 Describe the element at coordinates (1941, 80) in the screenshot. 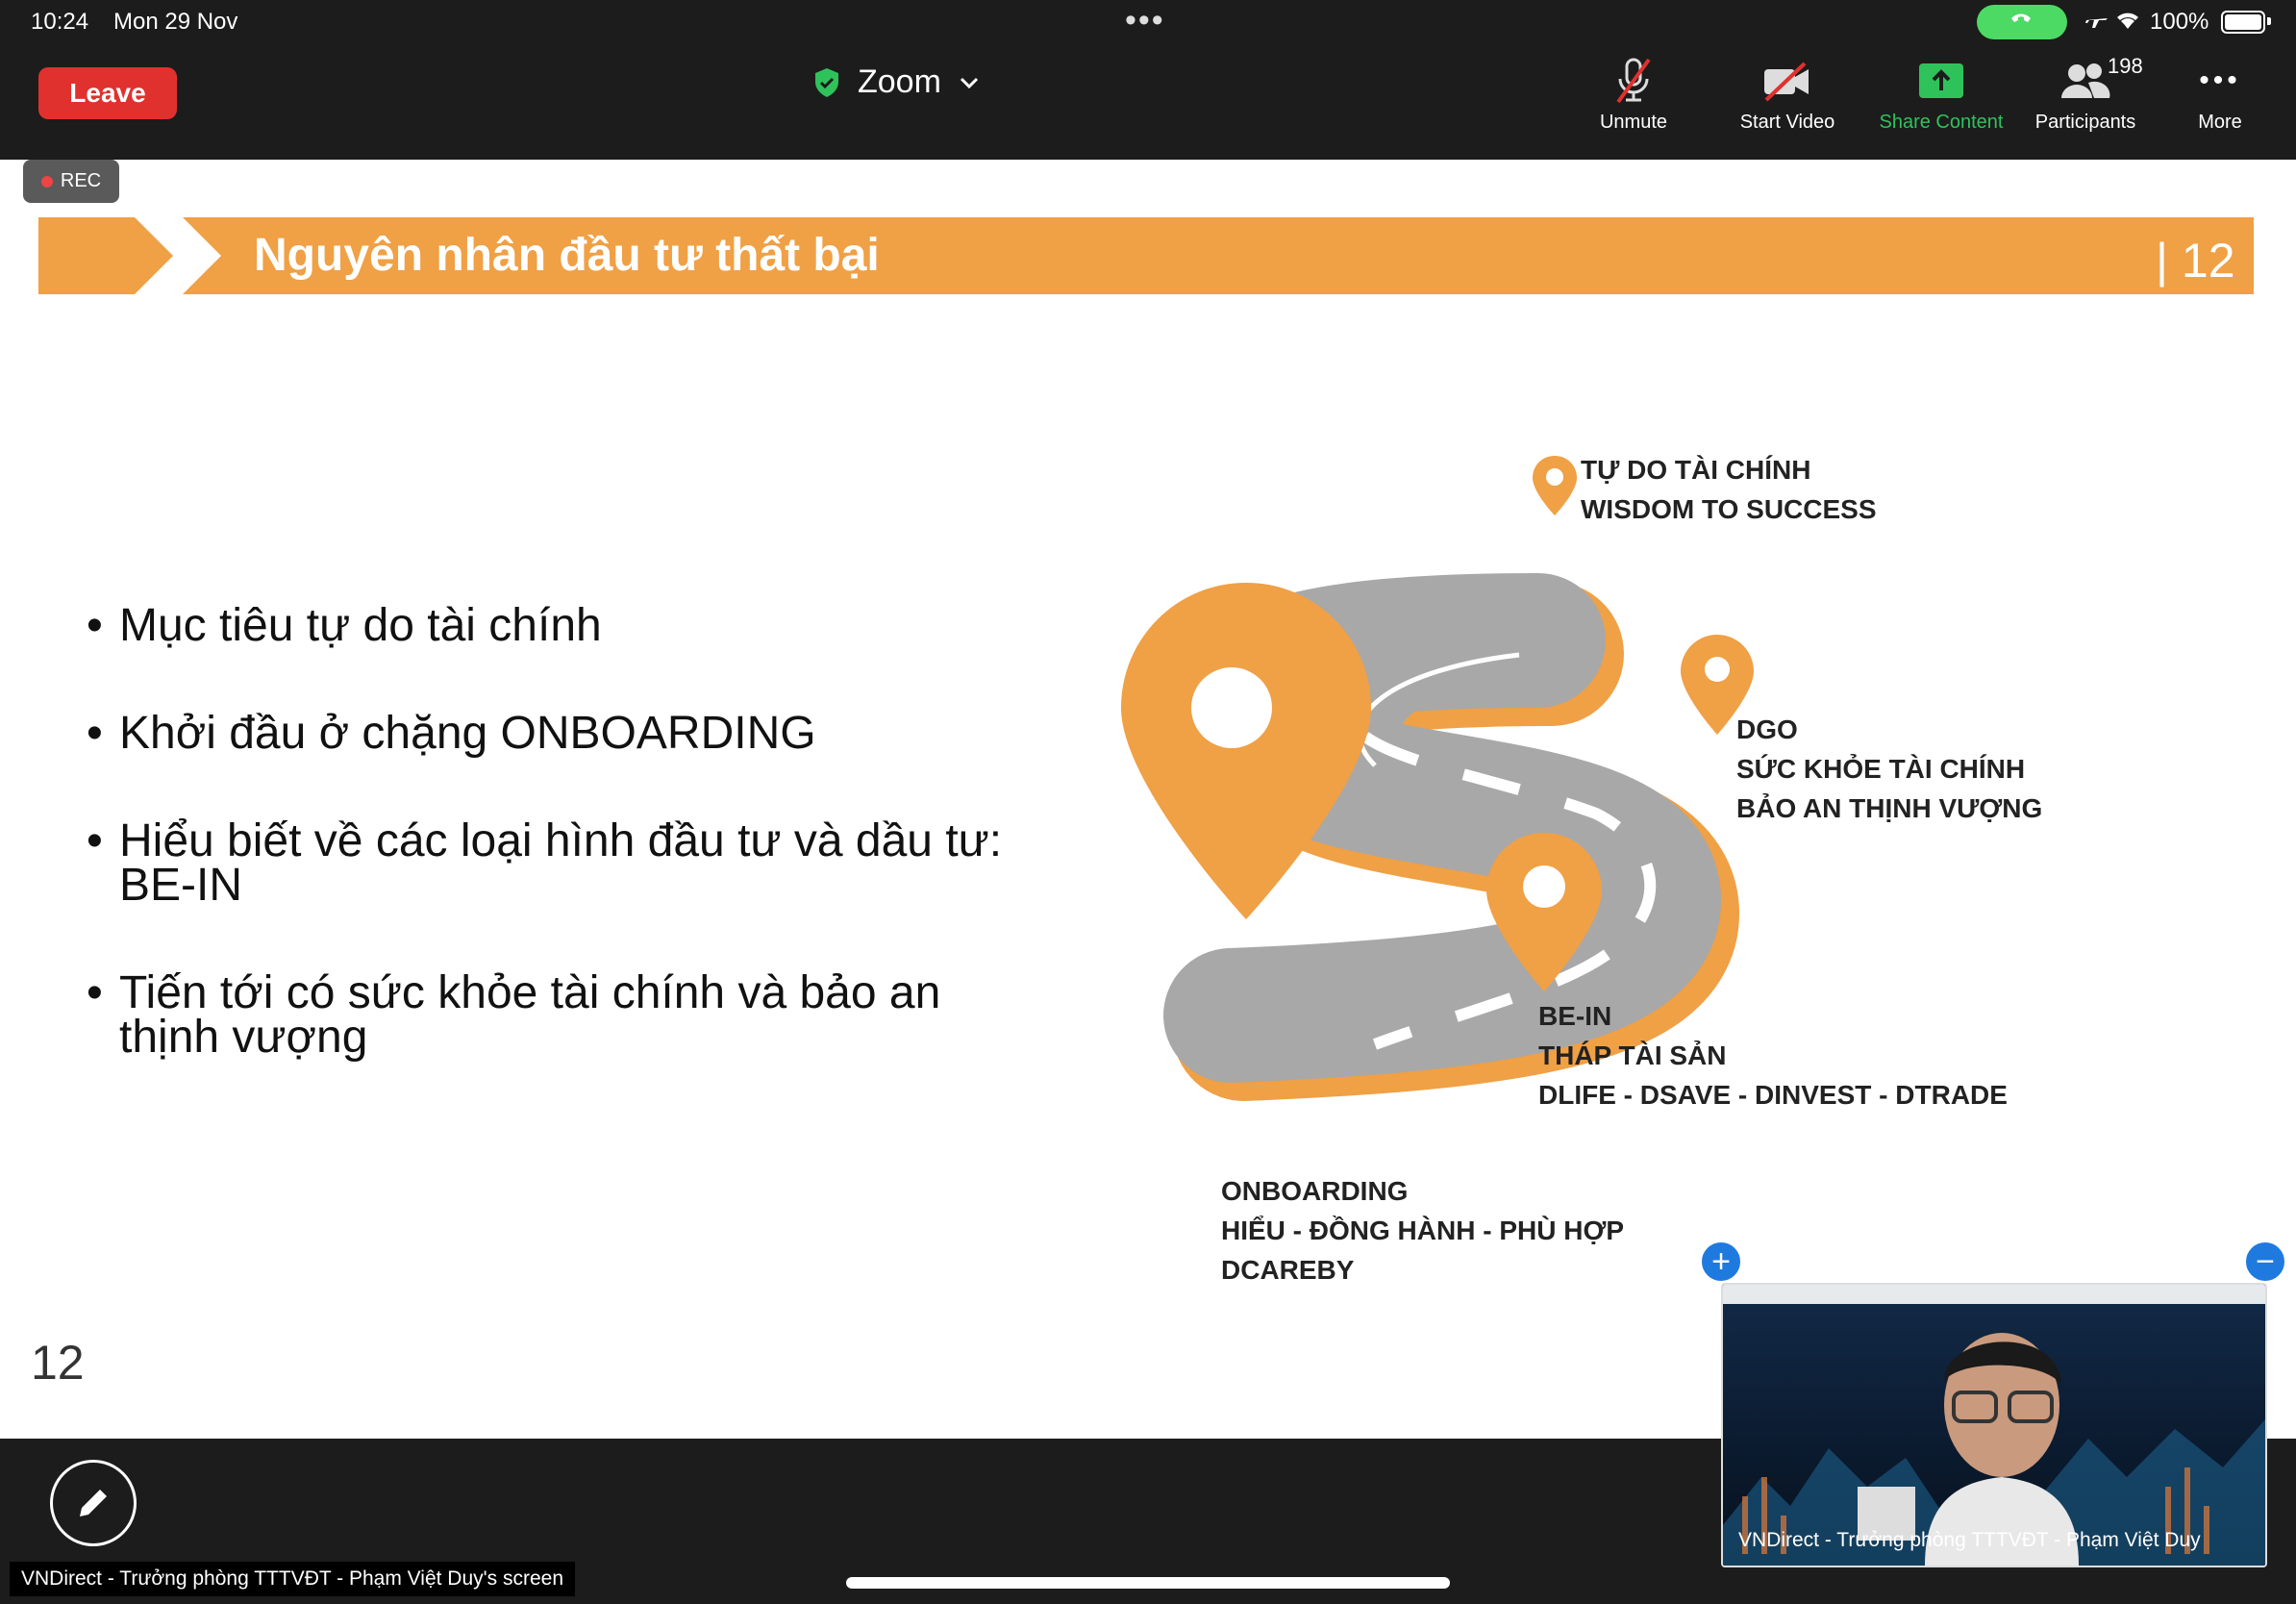

I see `share-screen-icon` at that location.